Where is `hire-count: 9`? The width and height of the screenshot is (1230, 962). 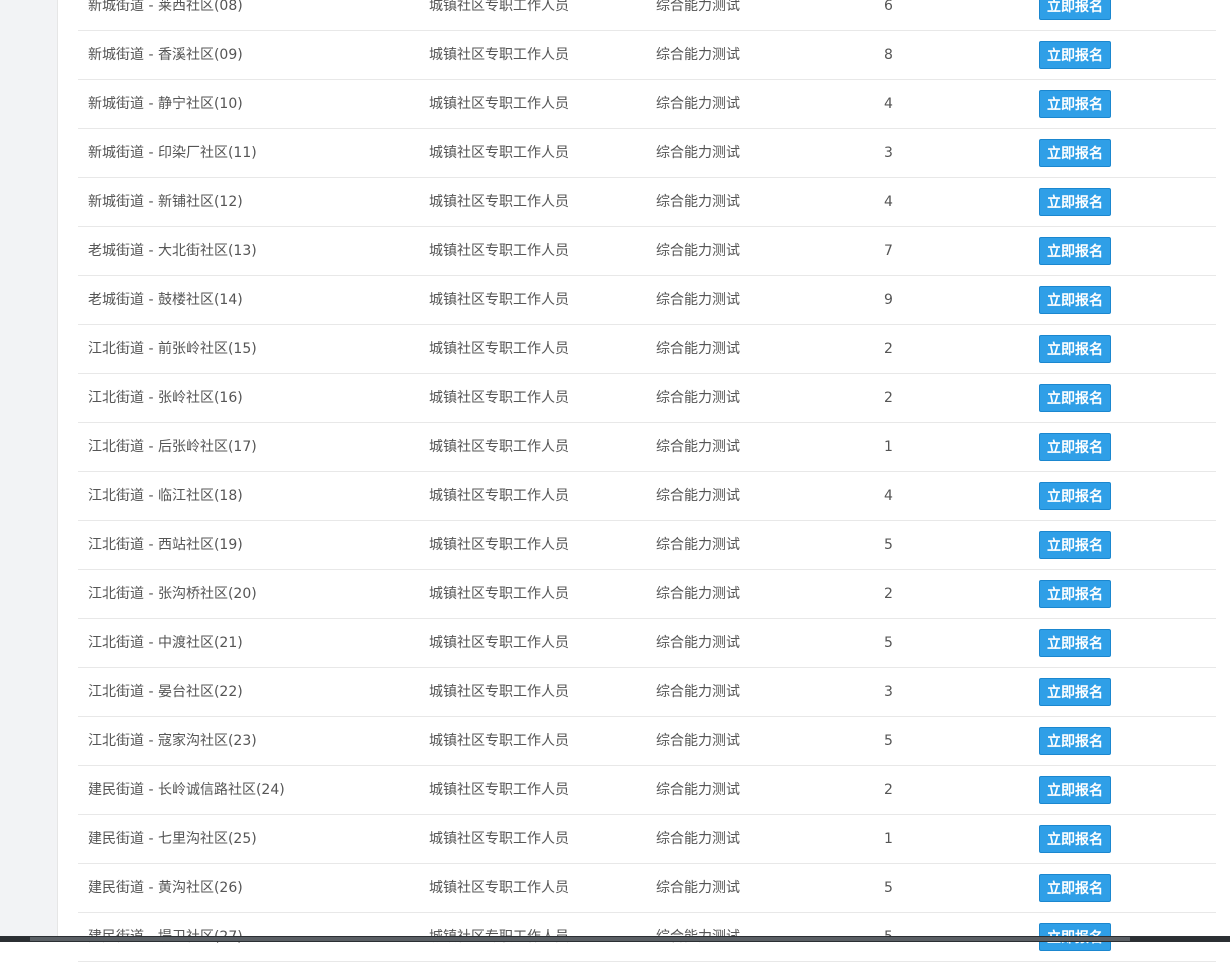 hire-count: 9 is located at coordinates (888, 300).